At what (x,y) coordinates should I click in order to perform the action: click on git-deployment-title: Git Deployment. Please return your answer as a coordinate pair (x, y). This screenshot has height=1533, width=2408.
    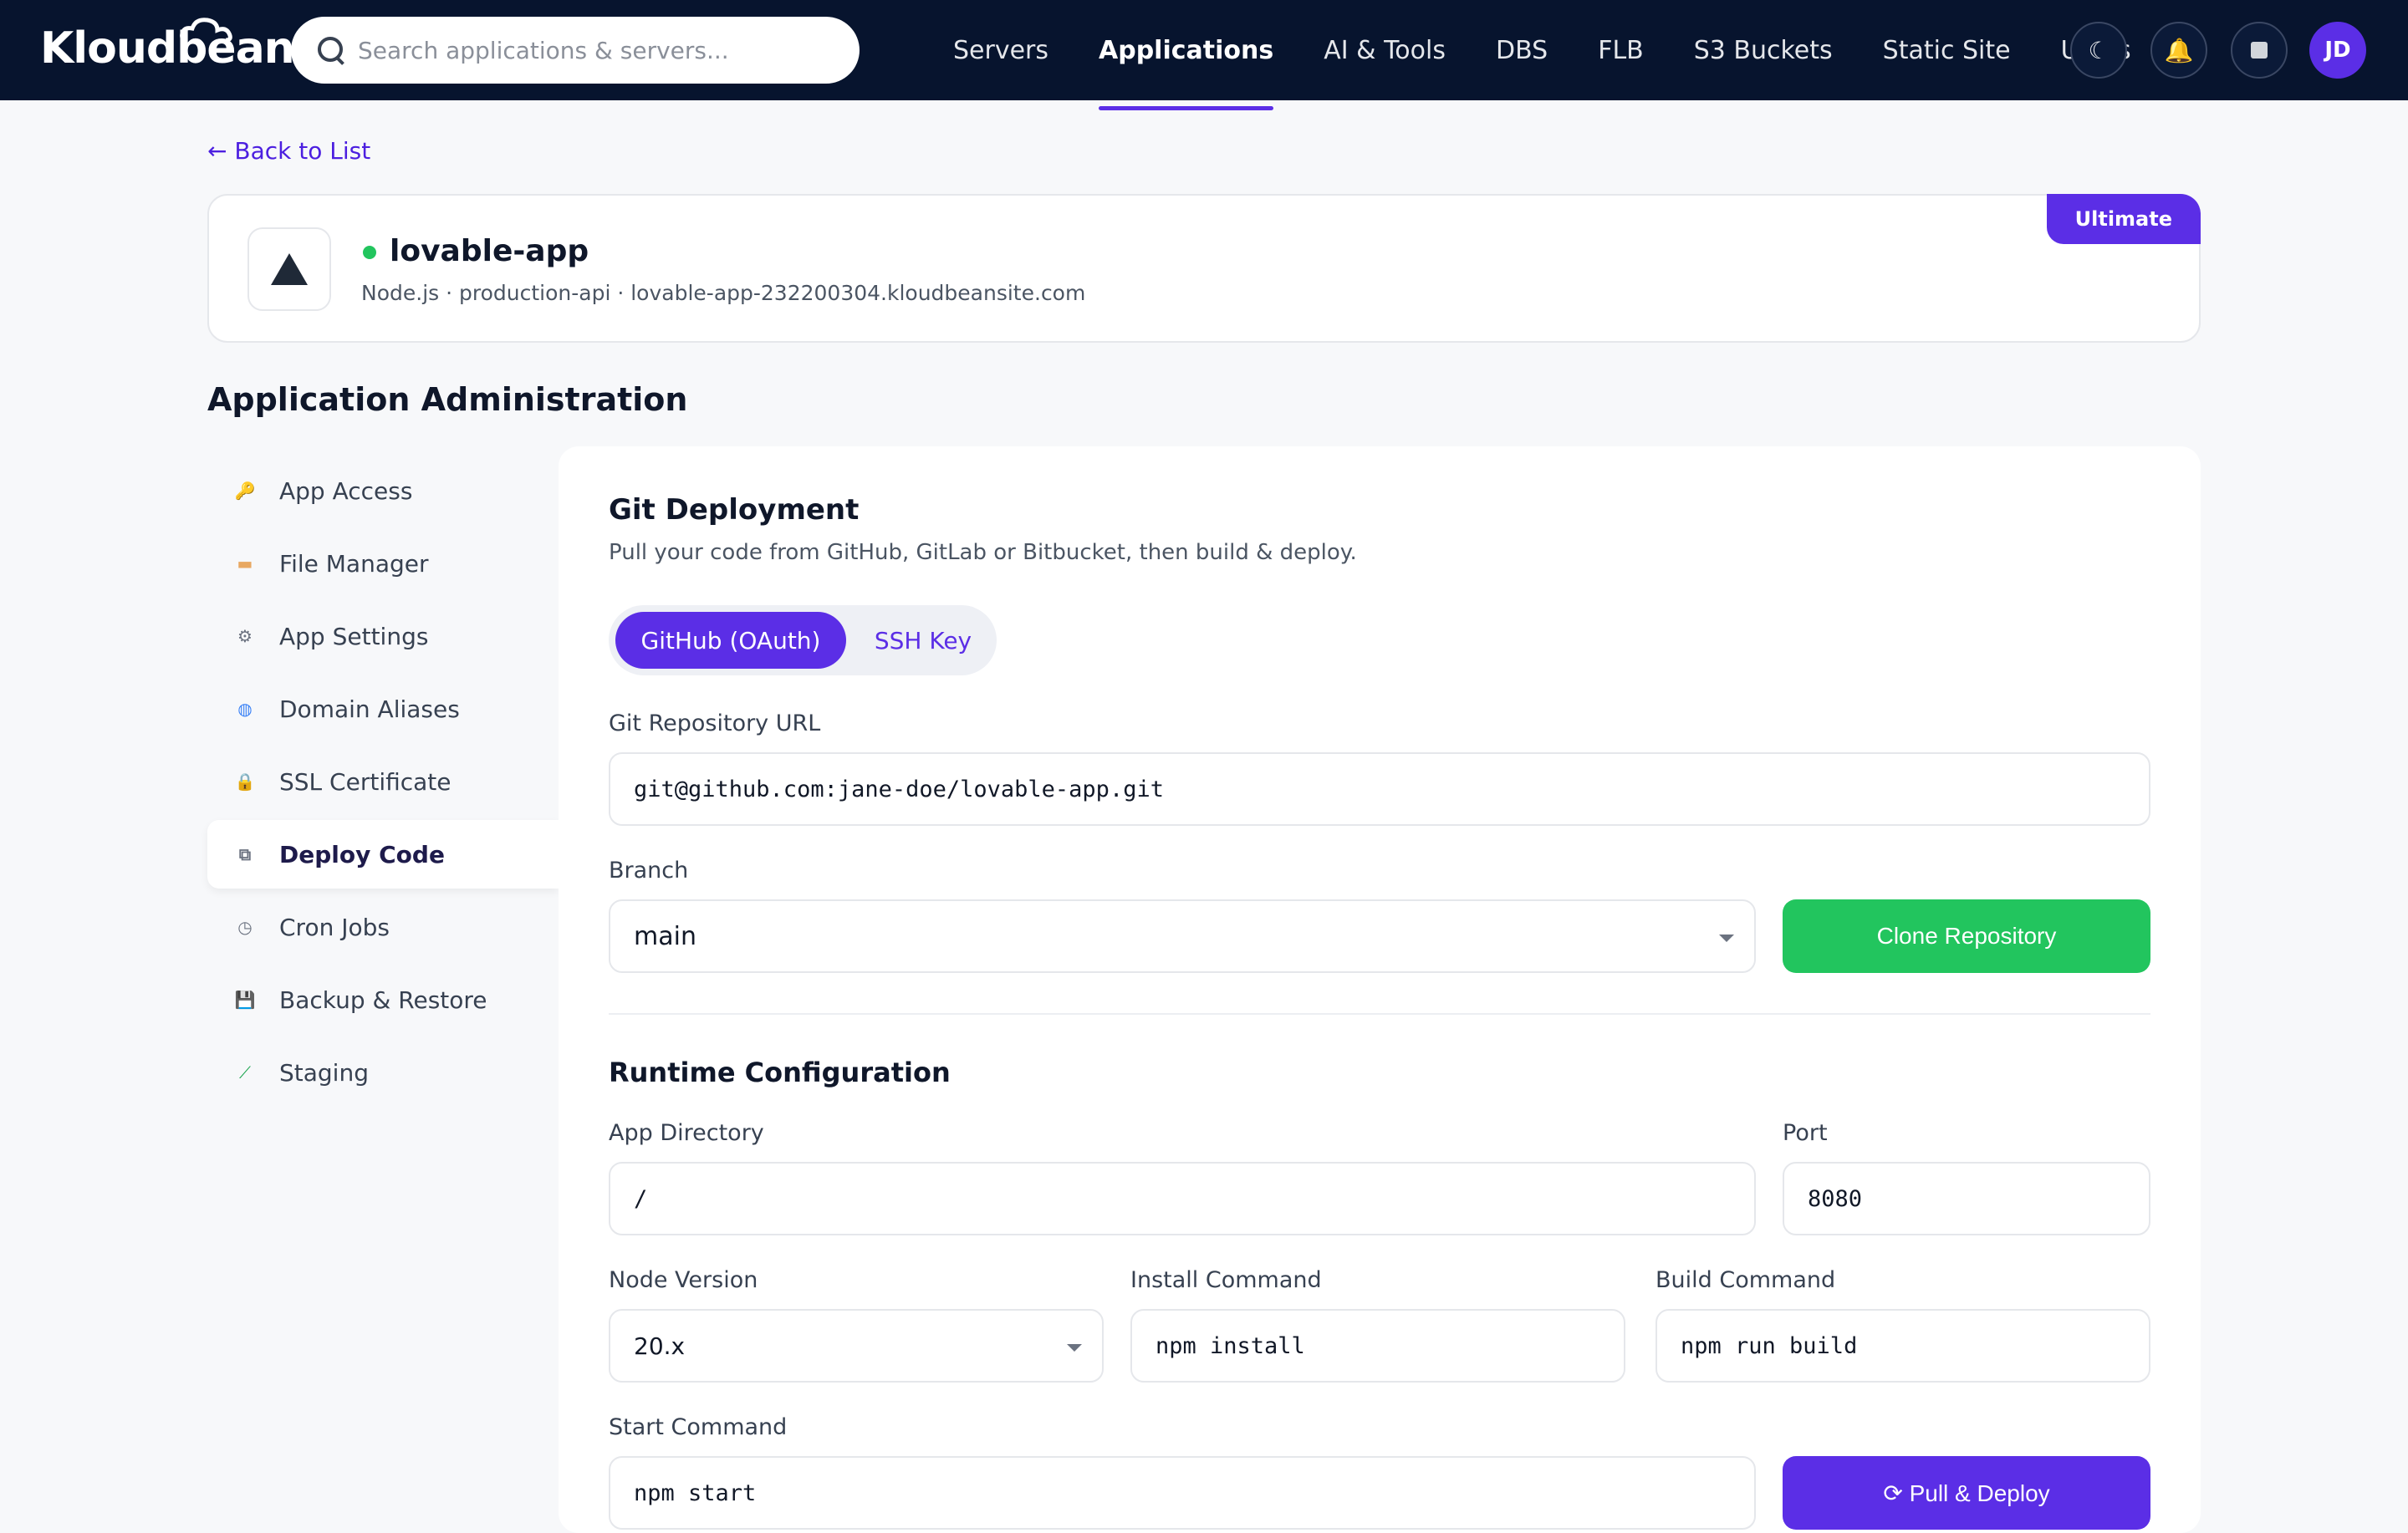
    Looking at the image, I should click on (734, 510).